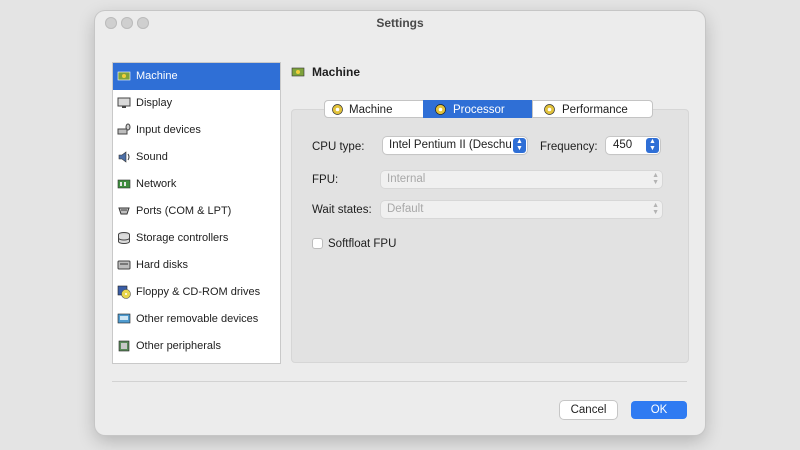  I want to click on performance-gear-icon, so click(549, 109).